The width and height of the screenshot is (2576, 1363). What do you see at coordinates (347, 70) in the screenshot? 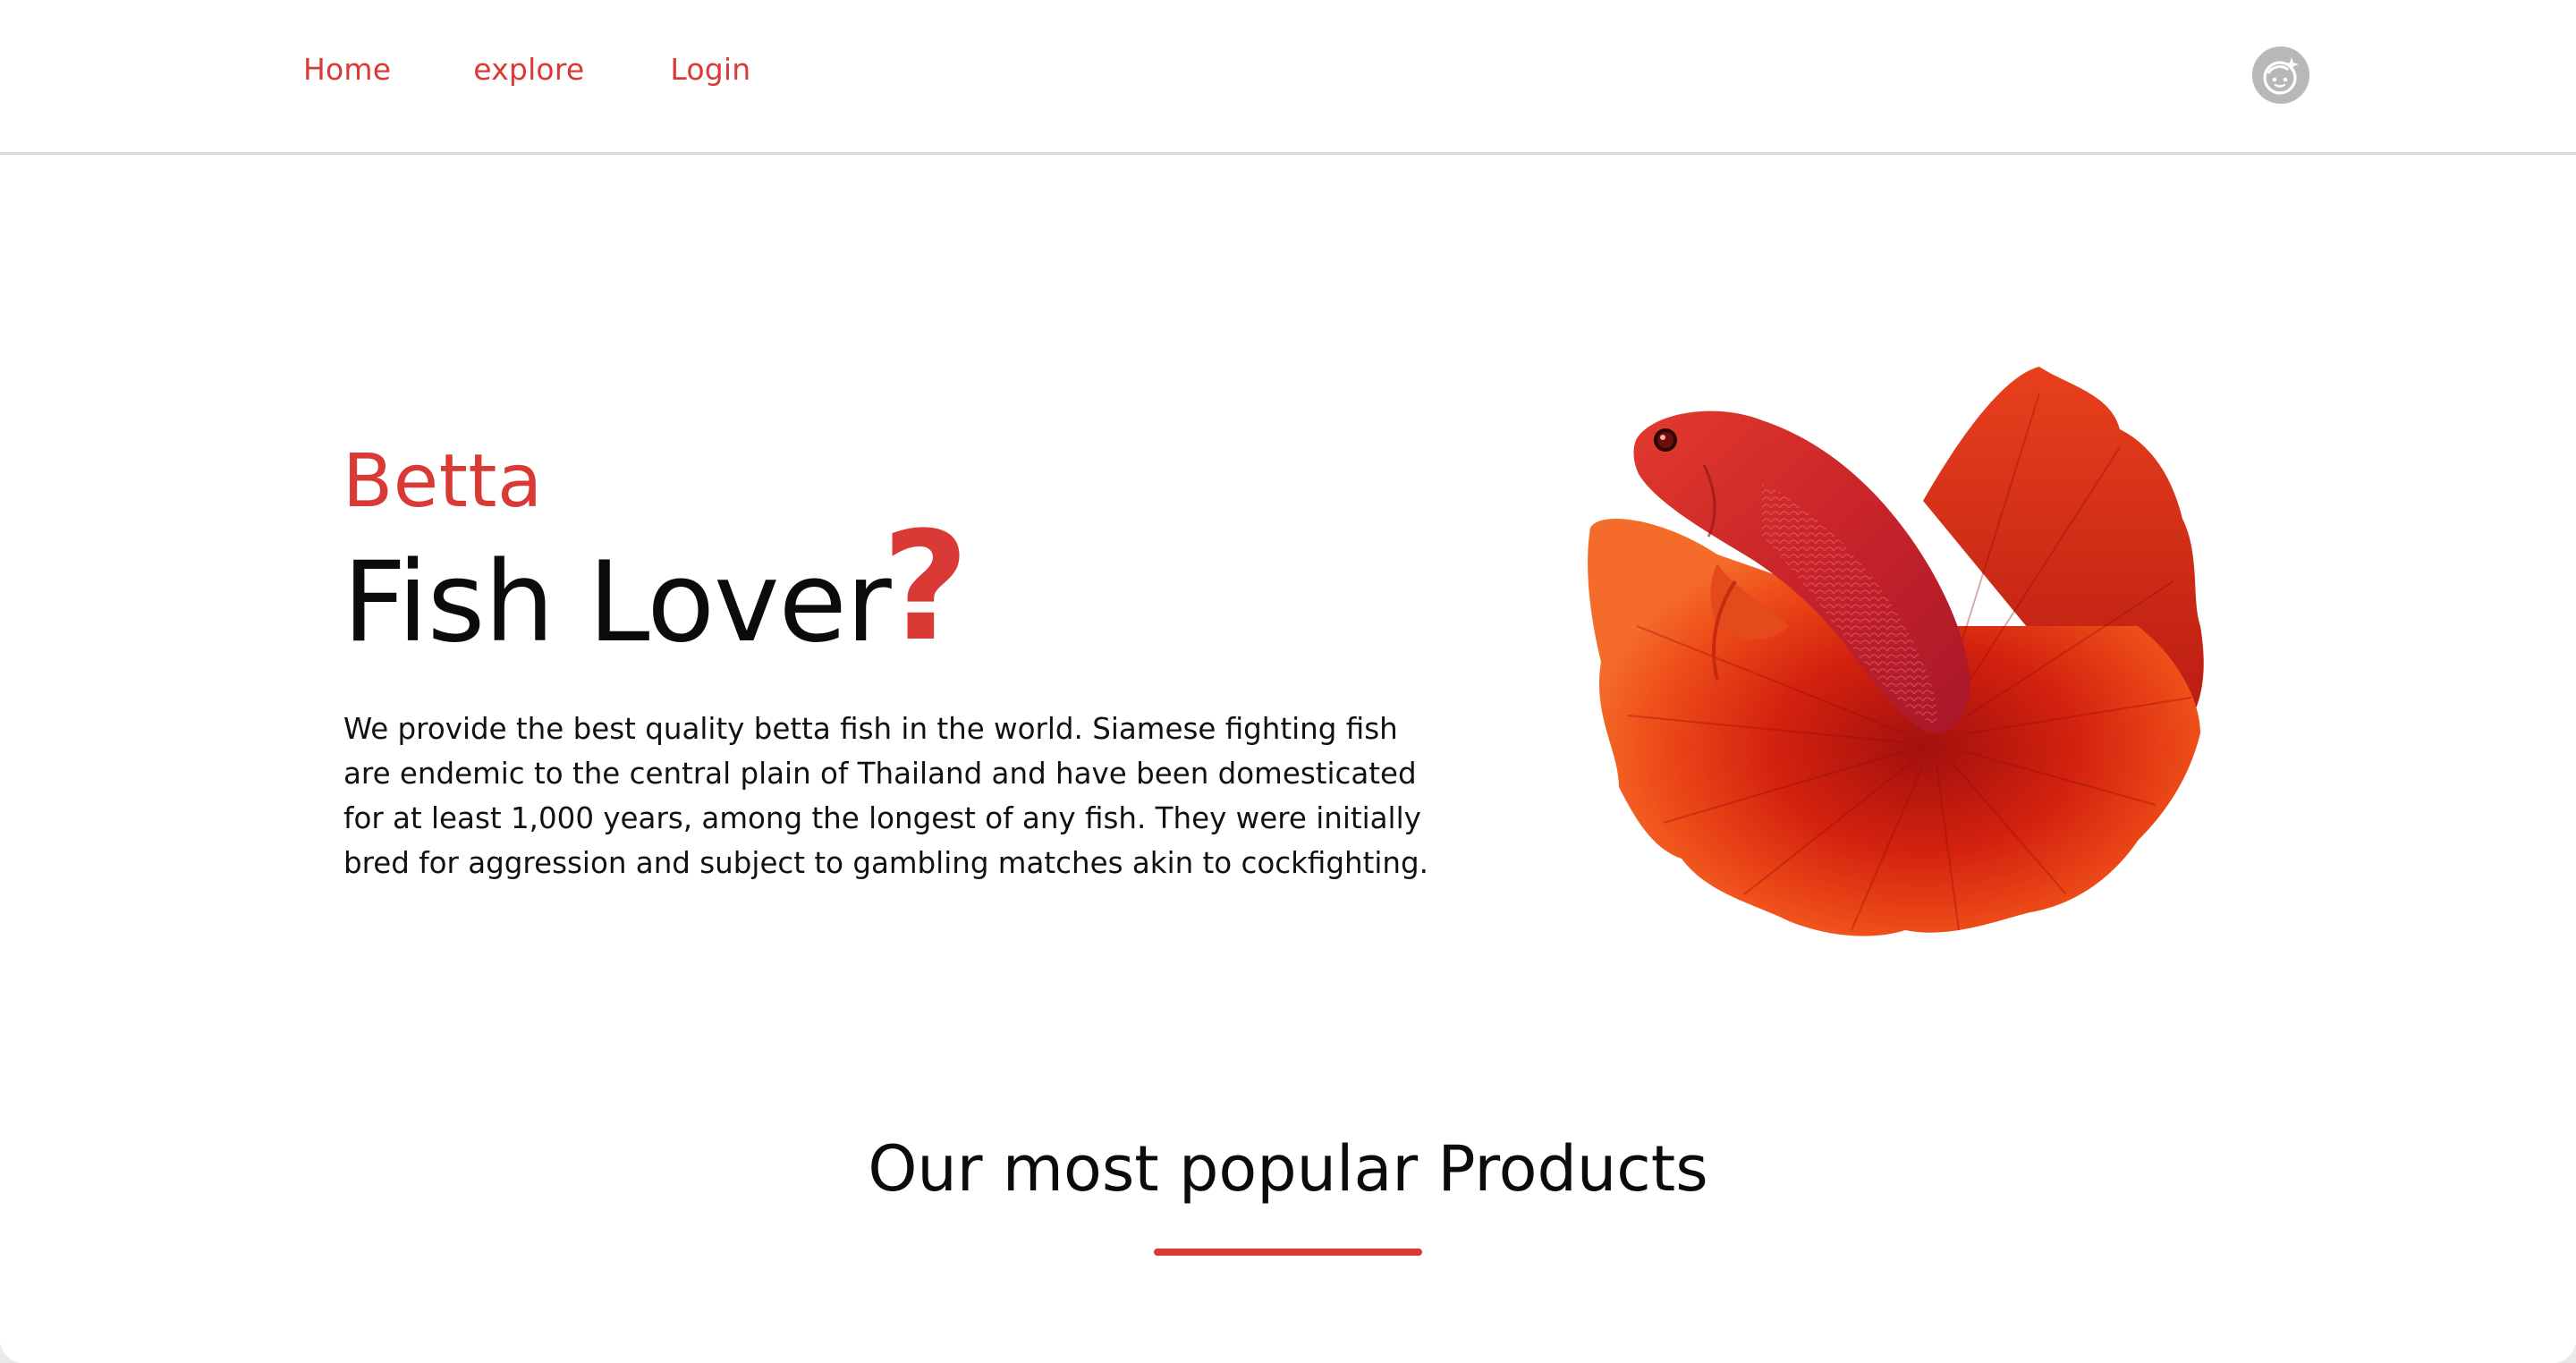
I see `nav-home-link: Home` at bounding box center [347, 70].